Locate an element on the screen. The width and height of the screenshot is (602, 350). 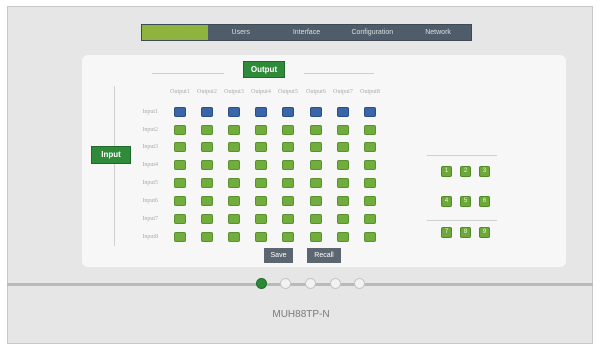
output-button: Output is located at coordinates (264, 69).